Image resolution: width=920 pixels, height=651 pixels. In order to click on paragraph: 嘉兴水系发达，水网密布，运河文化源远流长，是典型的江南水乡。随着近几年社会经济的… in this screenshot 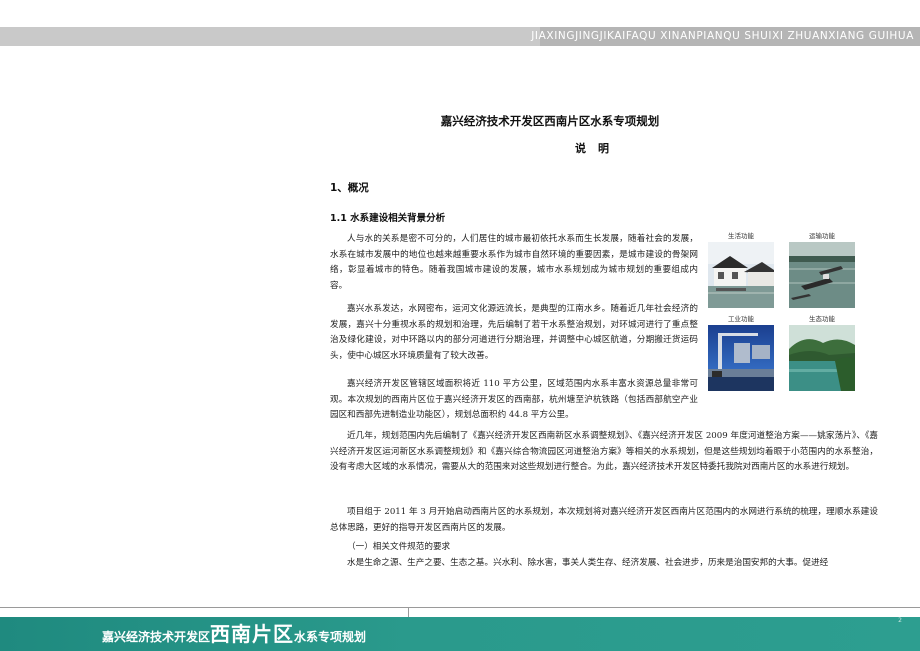, I will do `click(514, 332)`.